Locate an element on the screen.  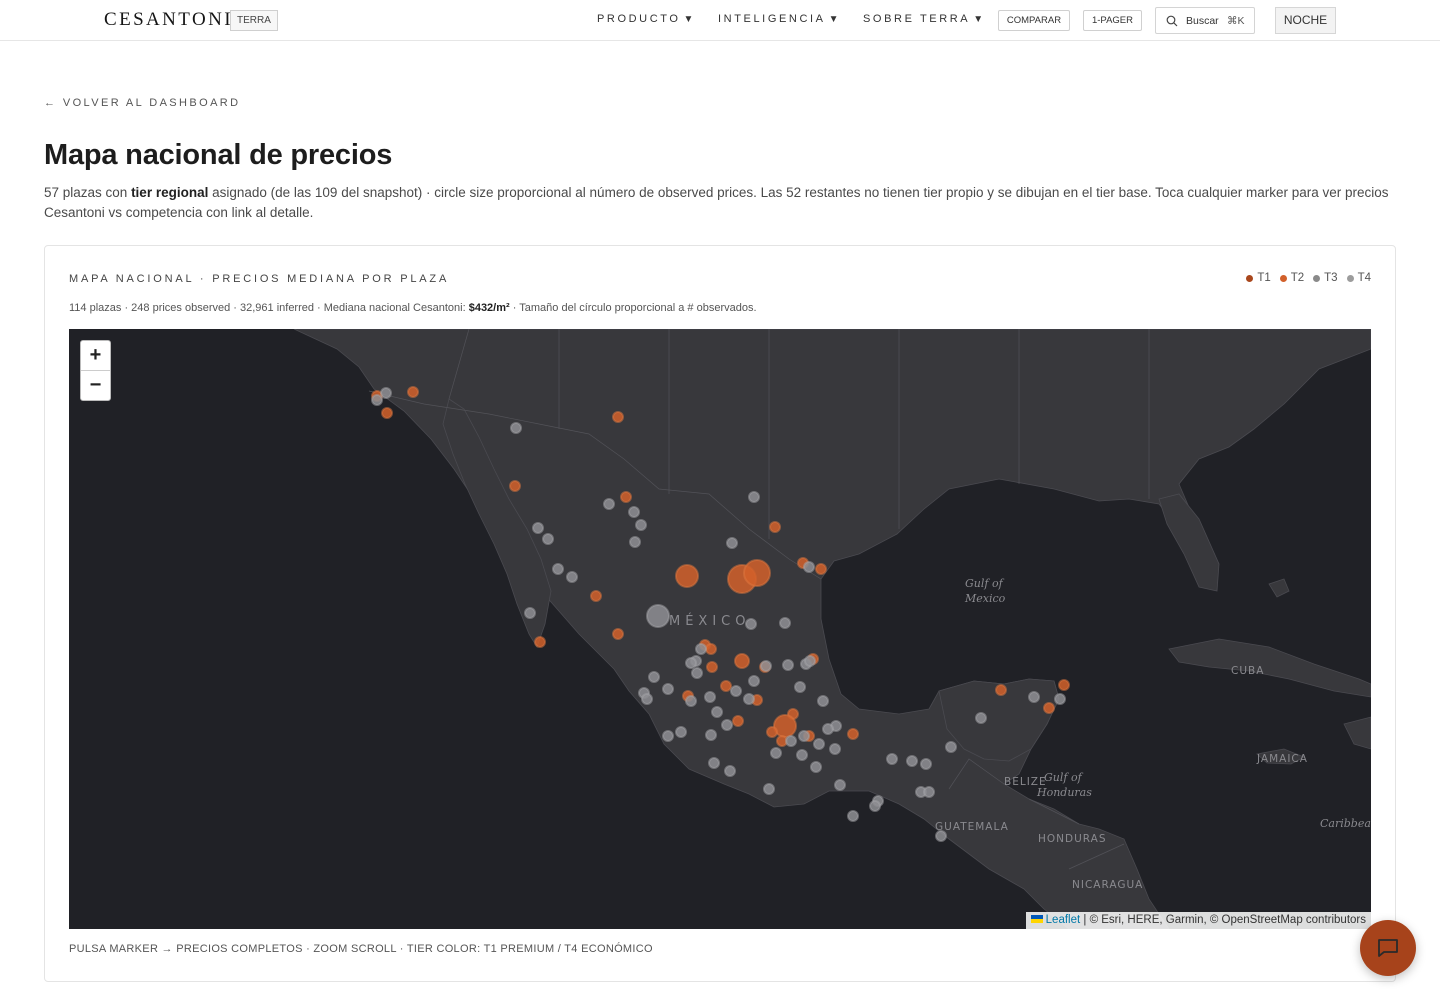
one-pager-button: 1-PAGER is located at coordinates (1112, 20).